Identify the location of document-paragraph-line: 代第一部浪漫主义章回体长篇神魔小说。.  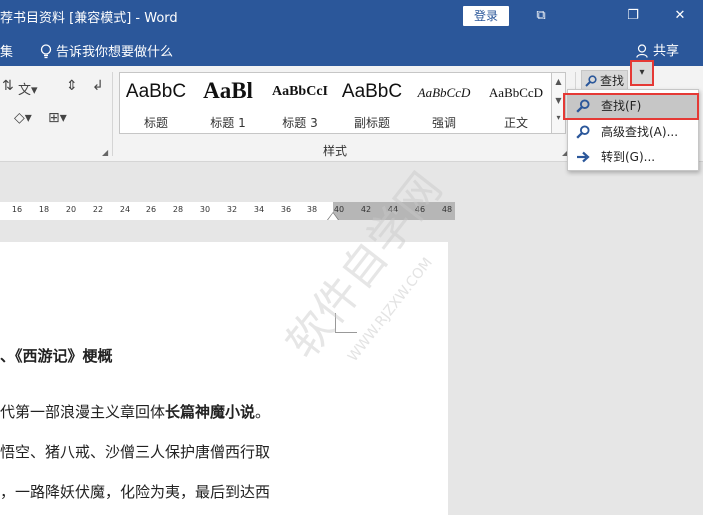
(135, 411).